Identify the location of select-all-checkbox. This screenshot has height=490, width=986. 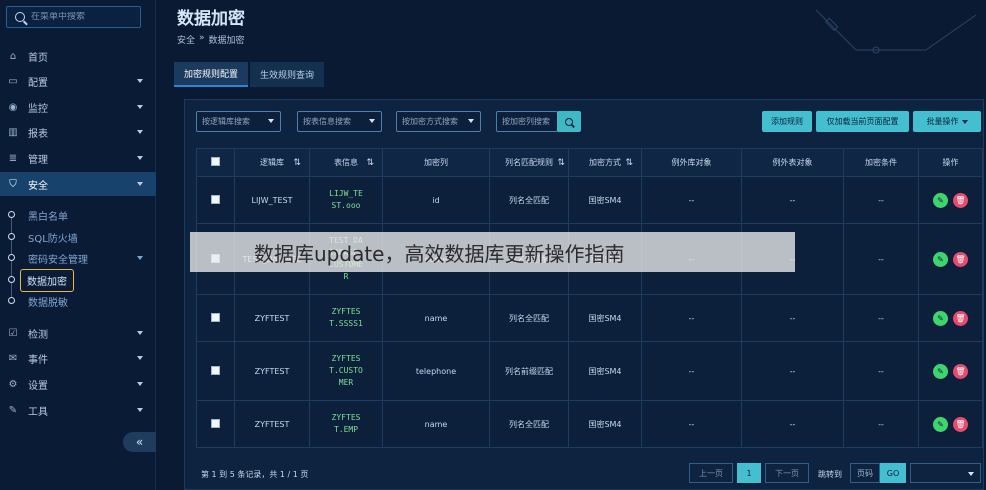
(215, 161).